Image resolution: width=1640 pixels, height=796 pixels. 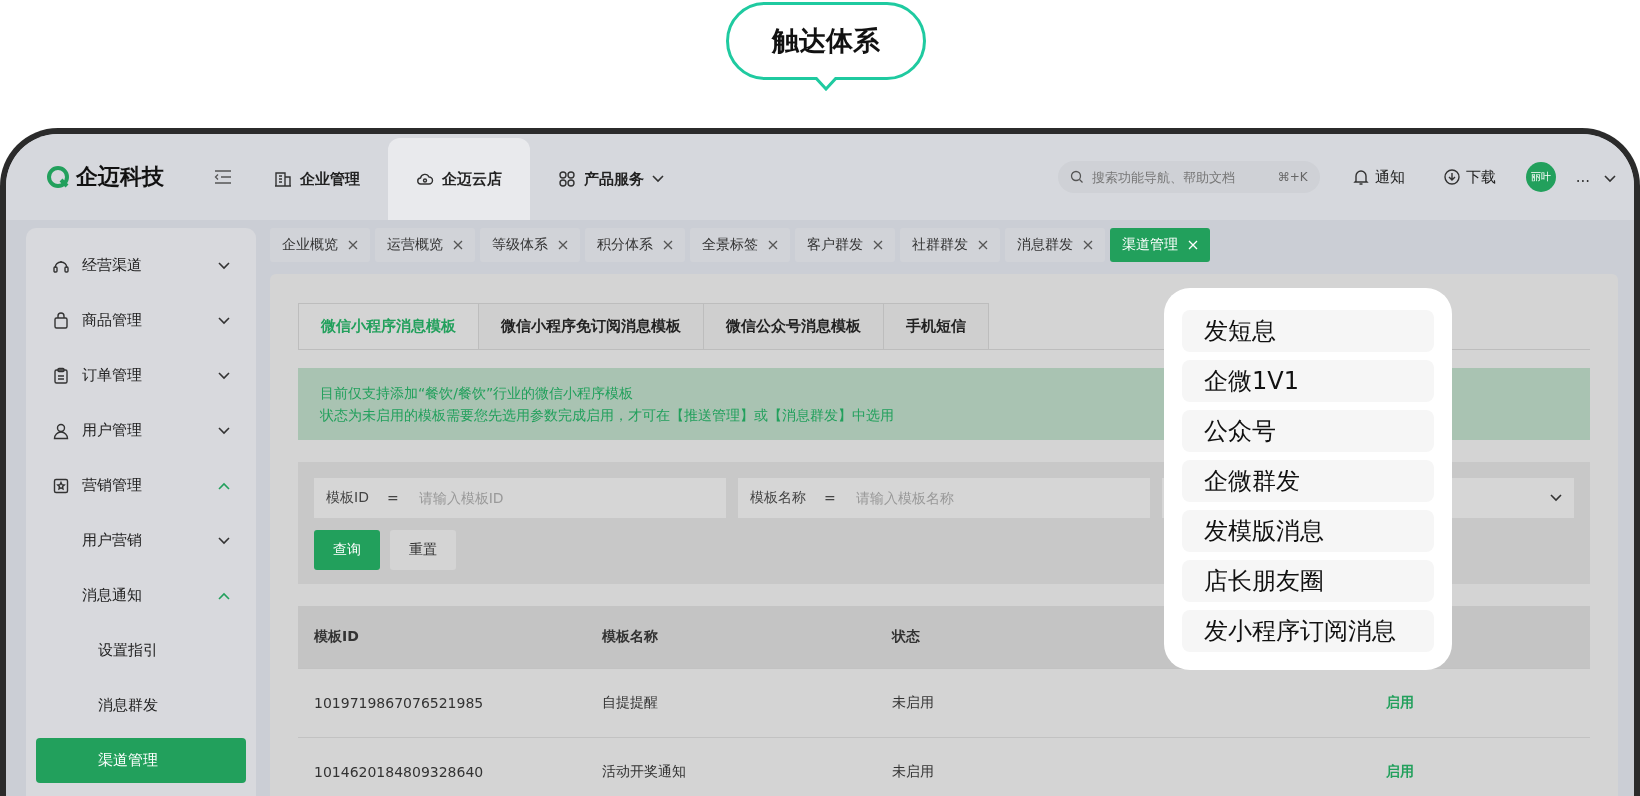 I want to click on page-tab: 消息群发, so click(x=1055, y=245).